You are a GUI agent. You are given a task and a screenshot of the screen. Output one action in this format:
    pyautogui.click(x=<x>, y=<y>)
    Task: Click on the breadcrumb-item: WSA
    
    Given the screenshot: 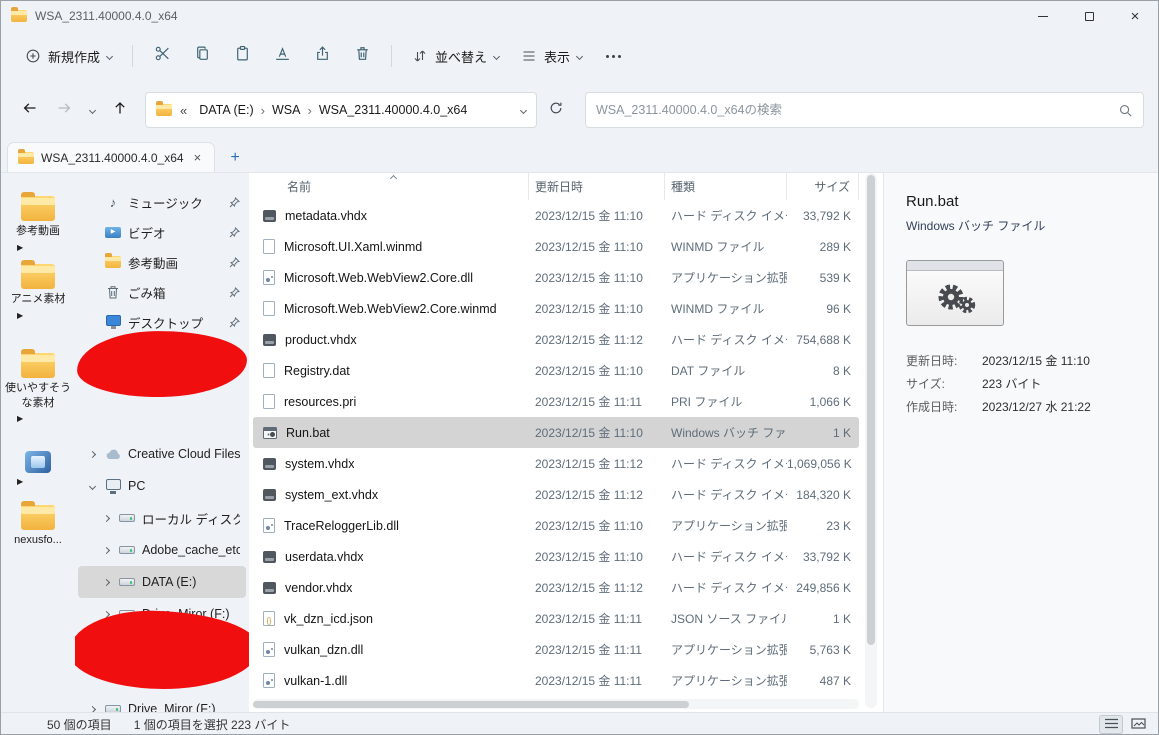 What is the action you would take?
    pyautogui.click(x=286, y=110)
    